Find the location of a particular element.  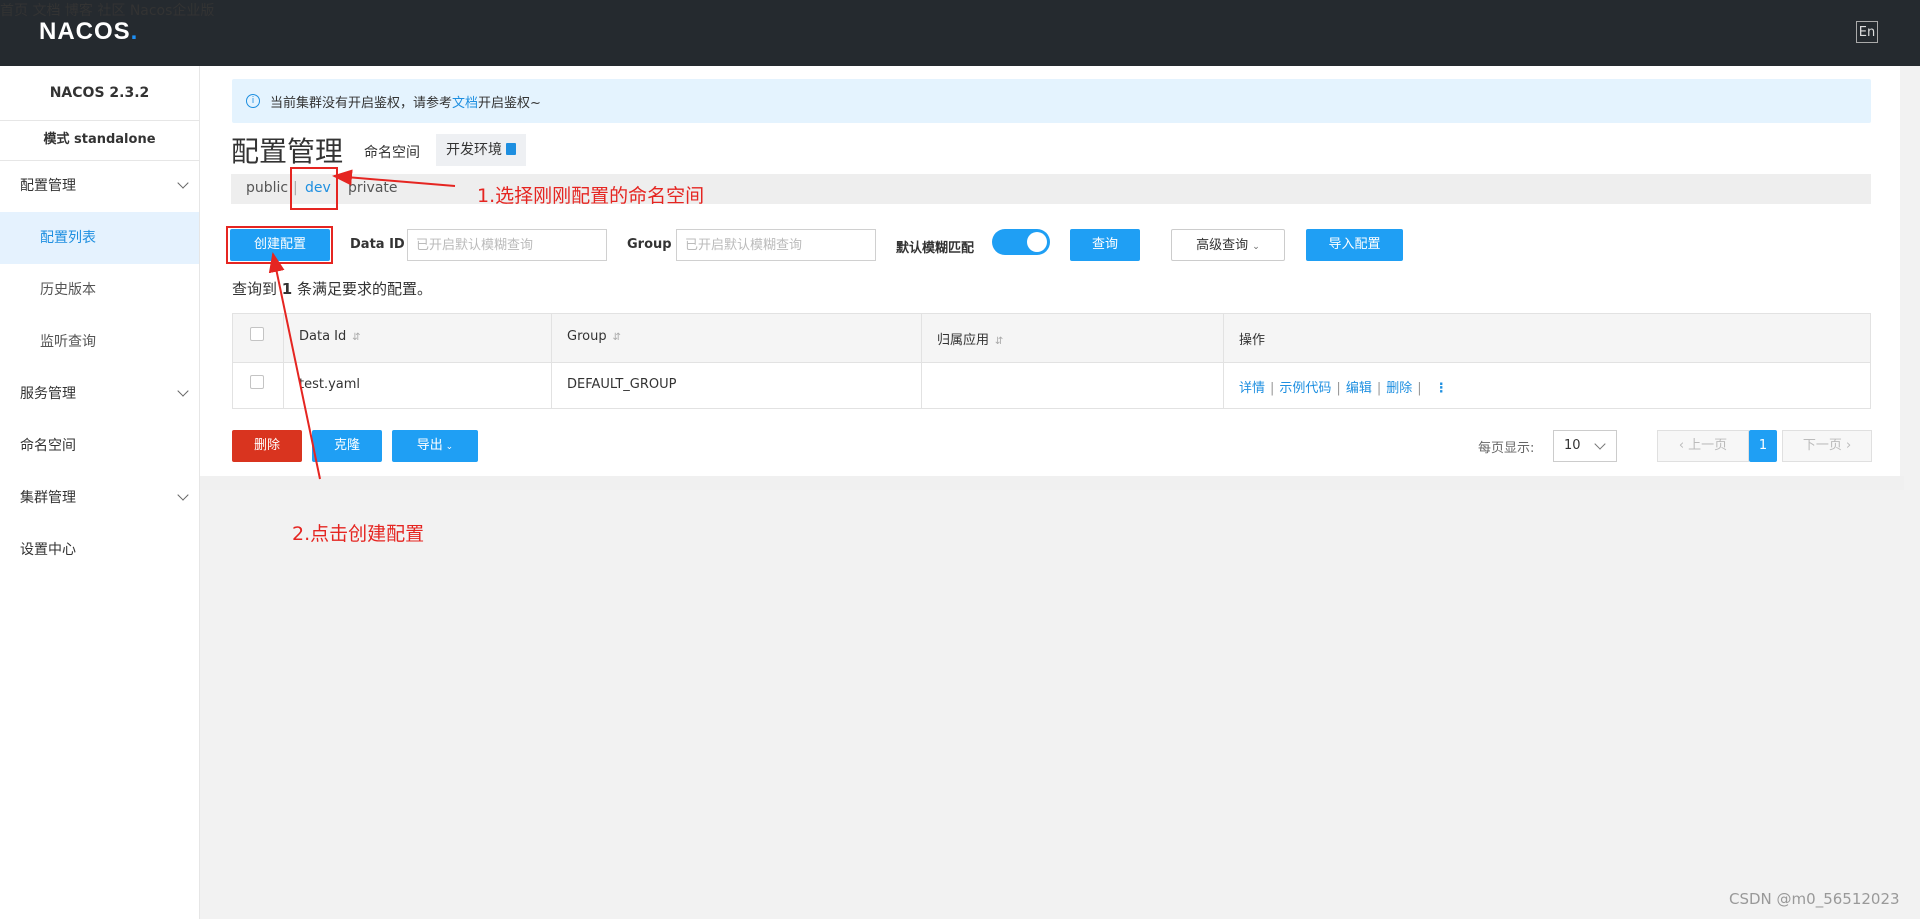

annotation-box-dev is located at coordinates (314, 188).